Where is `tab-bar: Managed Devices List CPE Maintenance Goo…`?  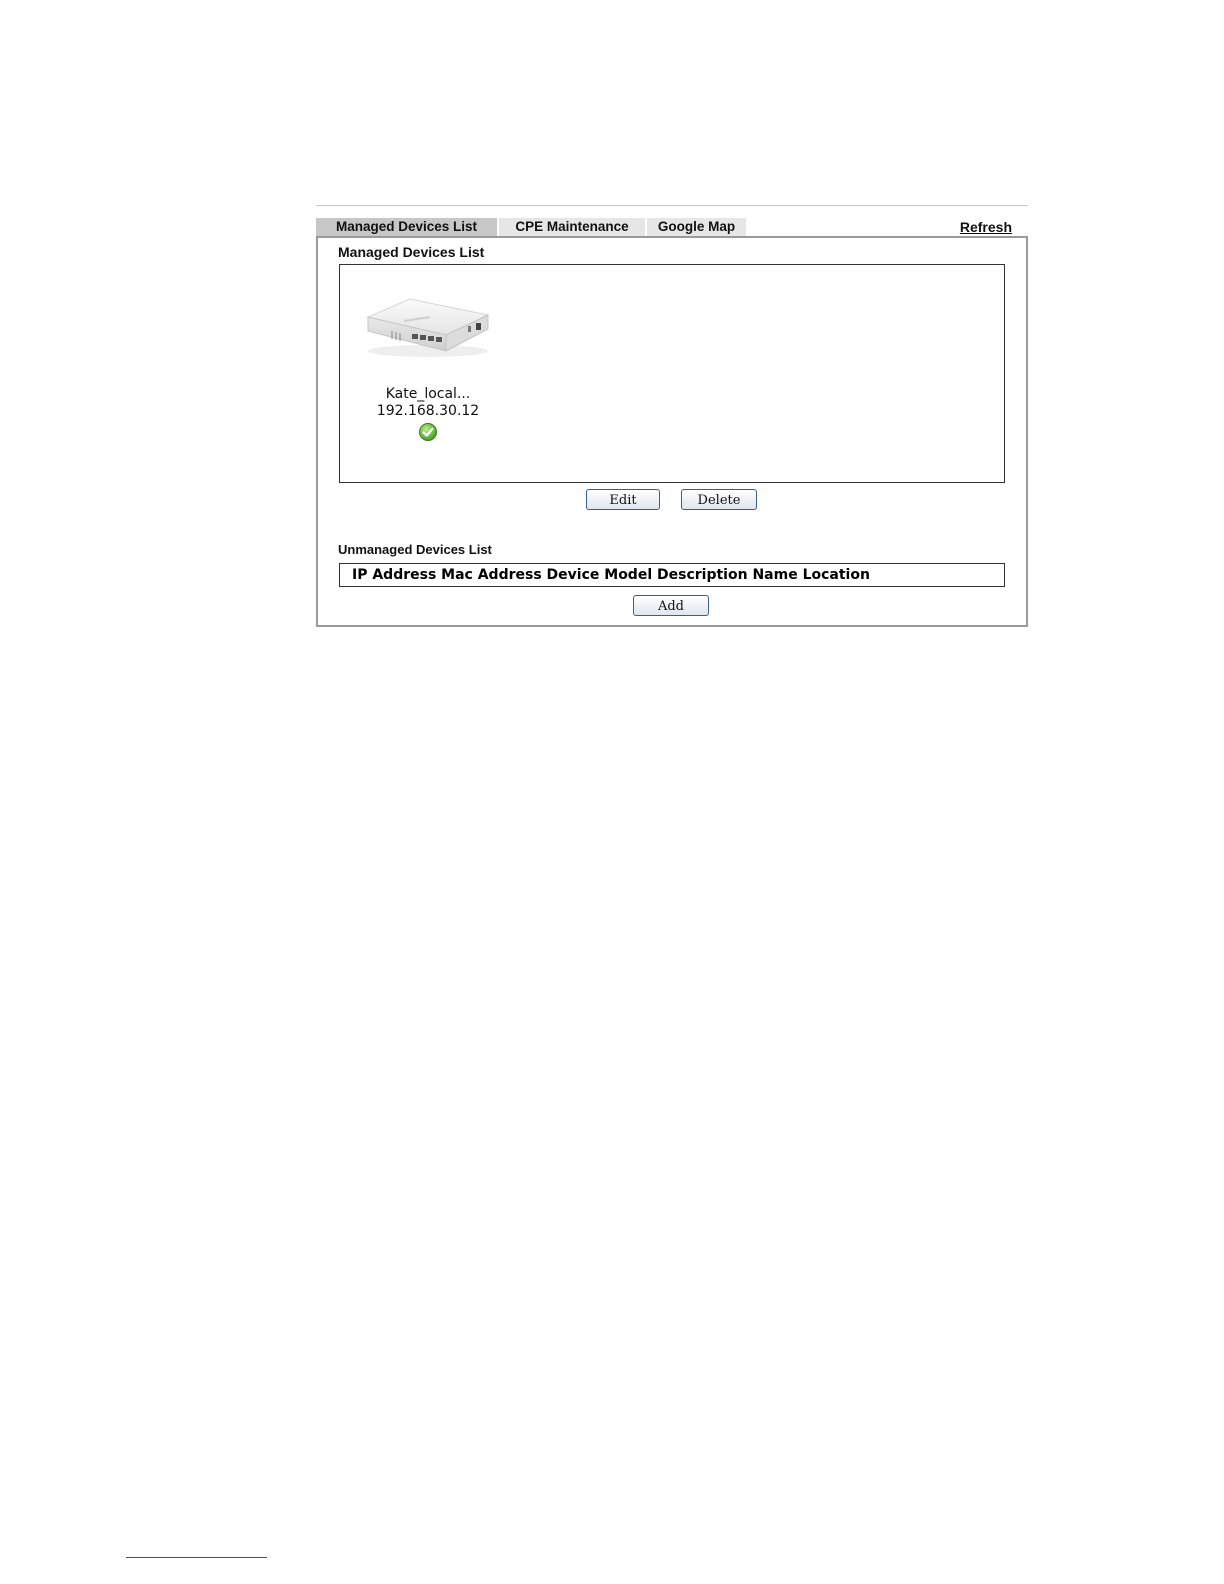
tab-bar: Managed Devices List CPE Maintenance Goo… is located at coordinates (672, 227).